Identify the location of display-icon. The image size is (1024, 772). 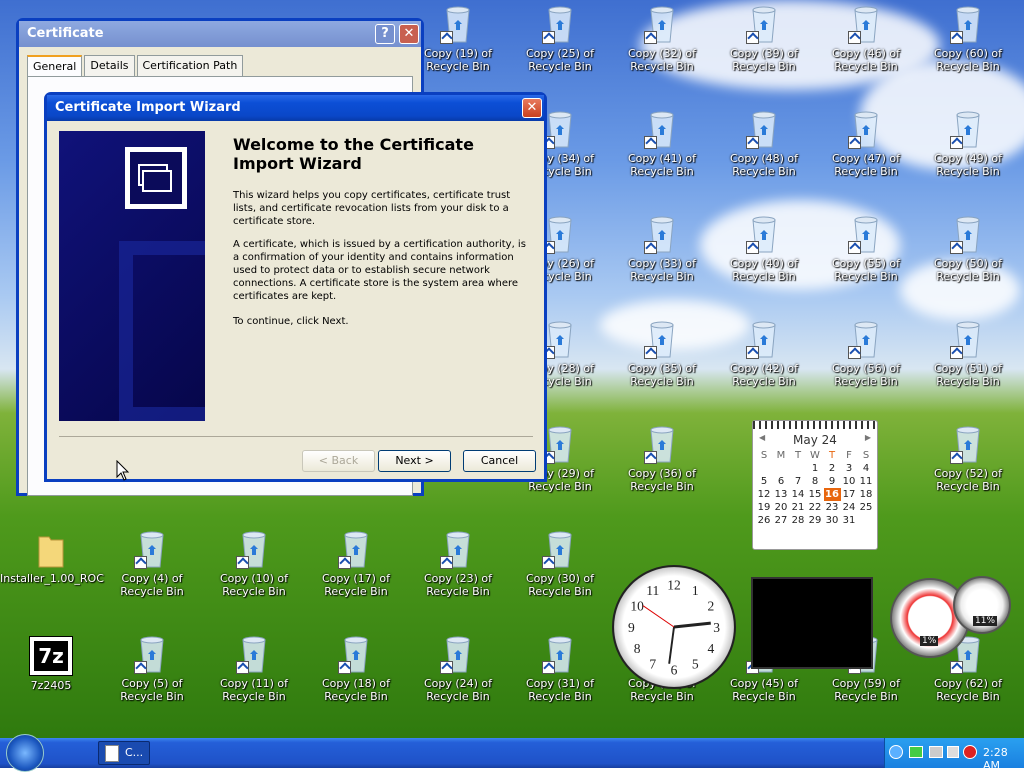
(936, 752).